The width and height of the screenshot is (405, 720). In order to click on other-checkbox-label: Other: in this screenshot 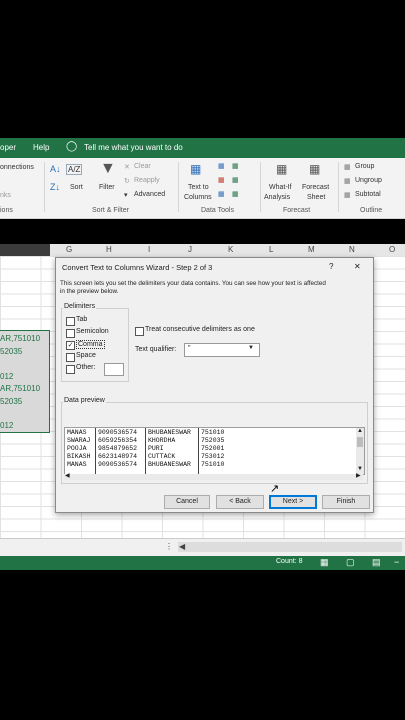, I will do `click(85, 367)`.